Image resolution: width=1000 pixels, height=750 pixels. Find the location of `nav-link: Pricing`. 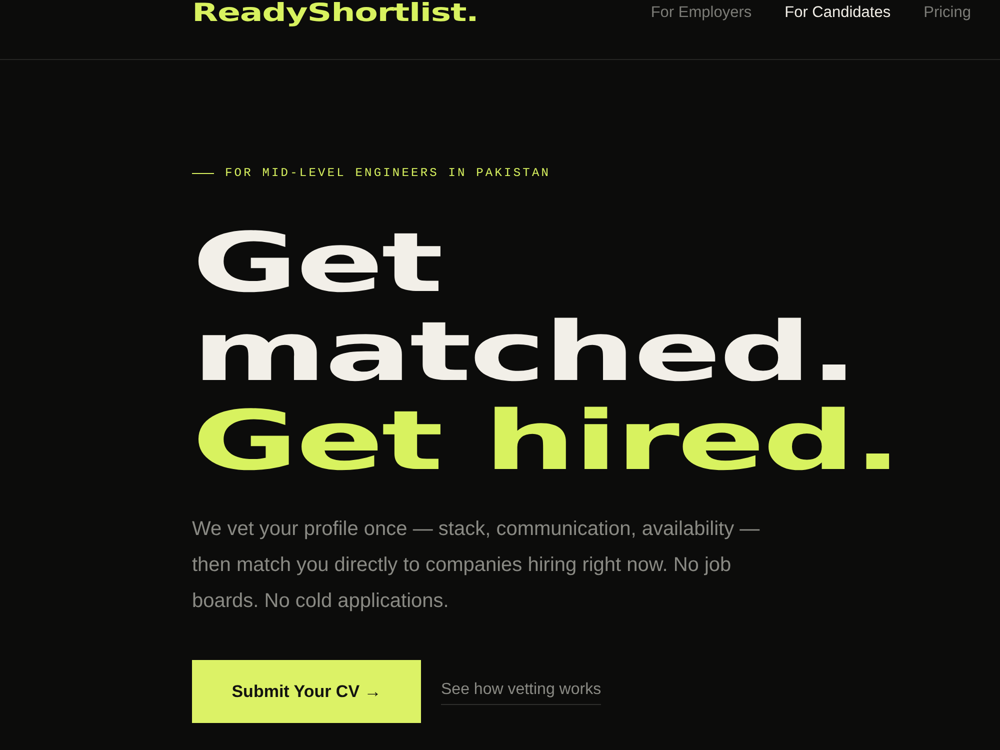

nav-link: Pricing is located at coordinates (947, 13).